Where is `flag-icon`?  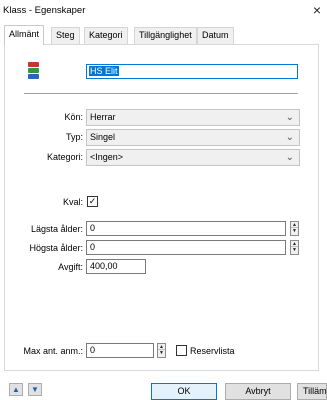
flag-icon is located at coordinates (33, 70).